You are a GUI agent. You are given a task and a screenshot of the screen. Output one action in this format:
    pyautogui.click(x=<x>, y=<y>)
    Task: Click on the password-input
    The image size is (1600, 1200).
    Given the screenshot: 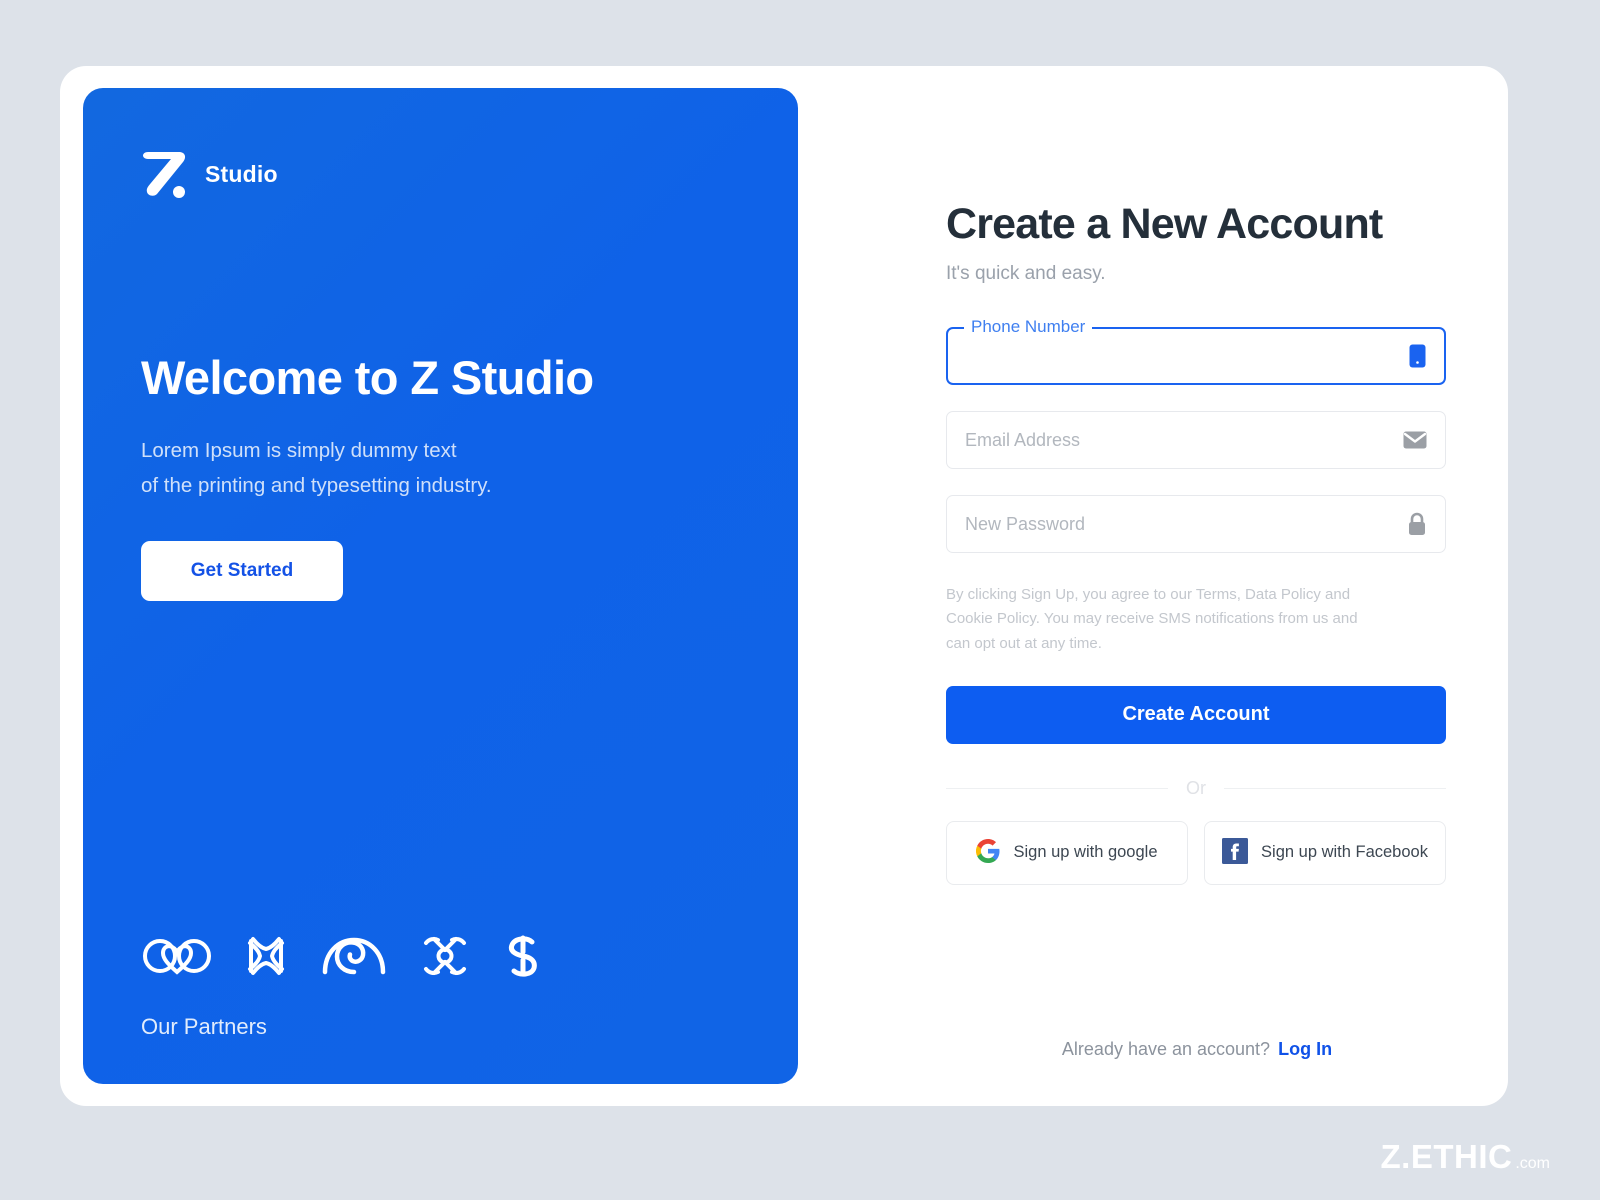 What is the action you would take?
    pyautogui.click(x=1181, y=524)
    